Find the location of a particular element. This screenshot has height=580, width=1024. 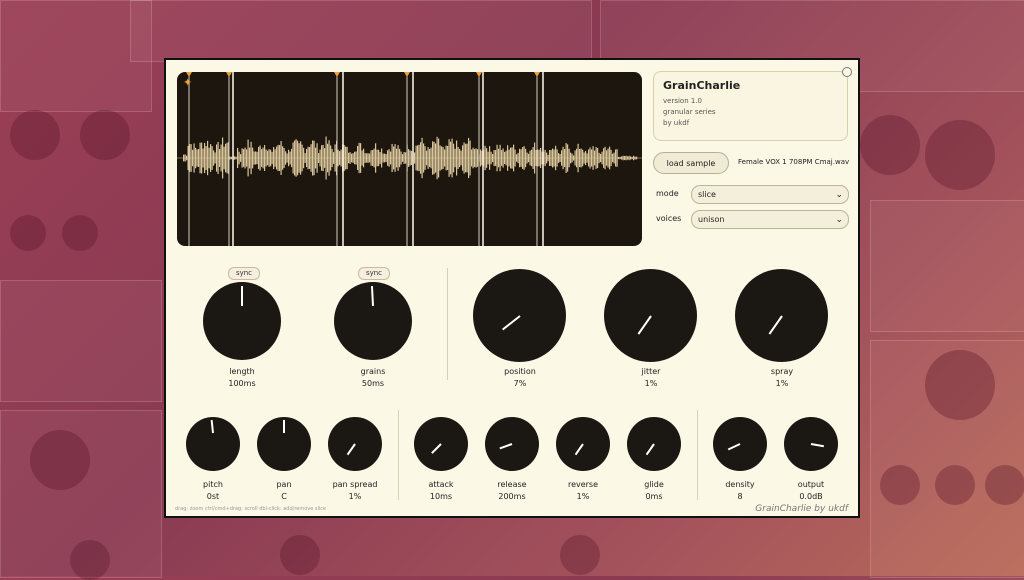

mode-label: mode is located at coordinates (667, 193).